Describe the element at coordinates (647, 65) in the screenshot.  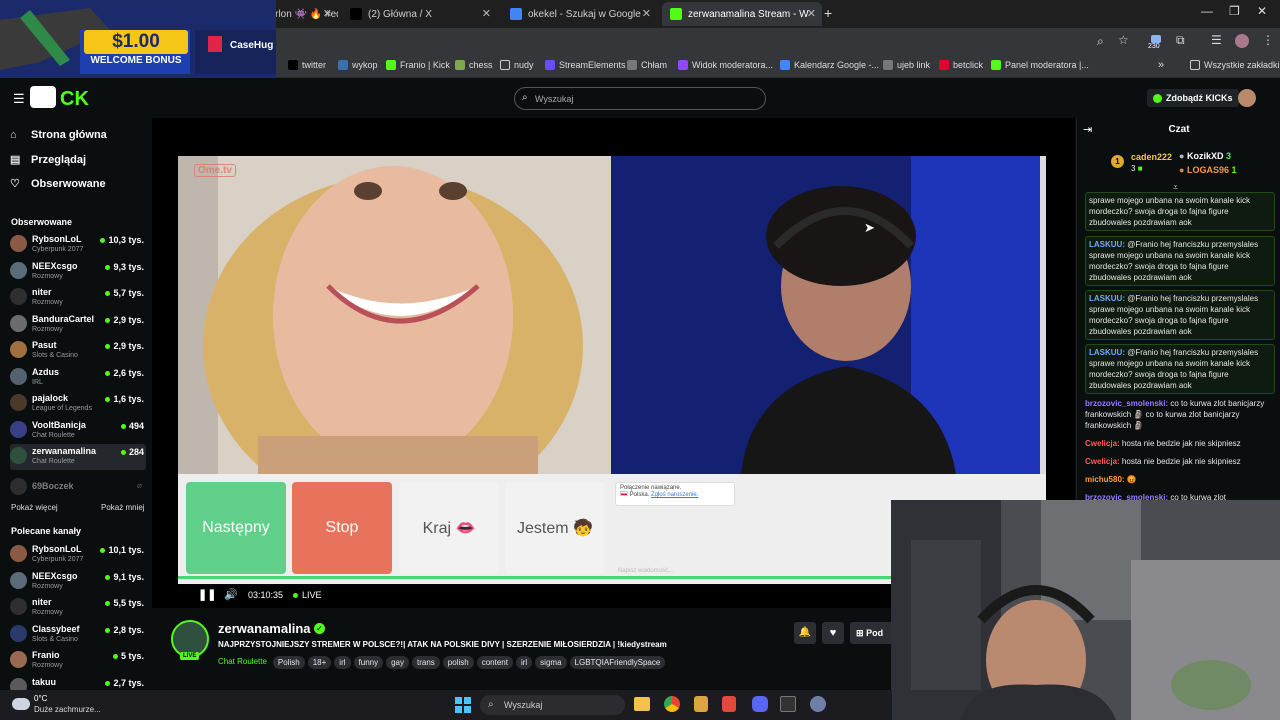
I see `bookmark-item: Chłam` at that location.